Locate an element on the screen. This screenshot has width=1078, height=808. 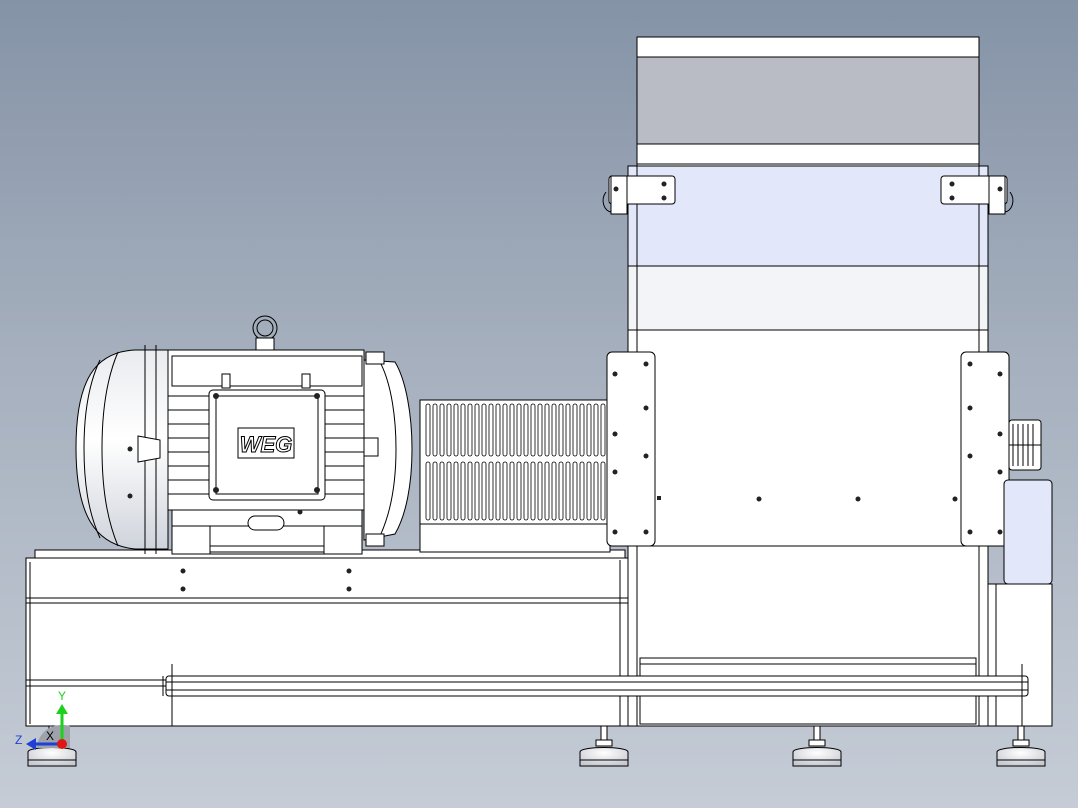
triad-y-label: Y is located at coordinates (62, 696).